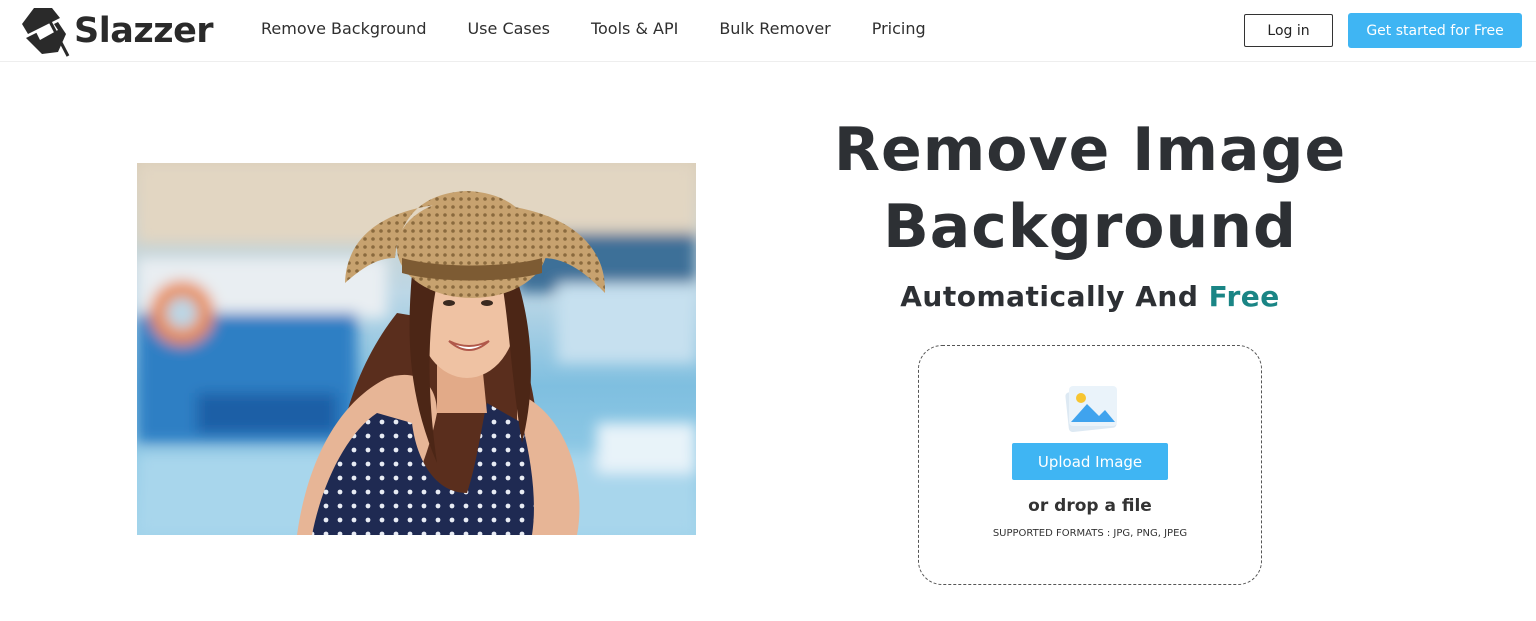 The height and width of the screenshot is (621, 1536). Describe the element at coordinates (1090, 461) in the screenshot. I see `upload-image-button: Upload Image` at that location.